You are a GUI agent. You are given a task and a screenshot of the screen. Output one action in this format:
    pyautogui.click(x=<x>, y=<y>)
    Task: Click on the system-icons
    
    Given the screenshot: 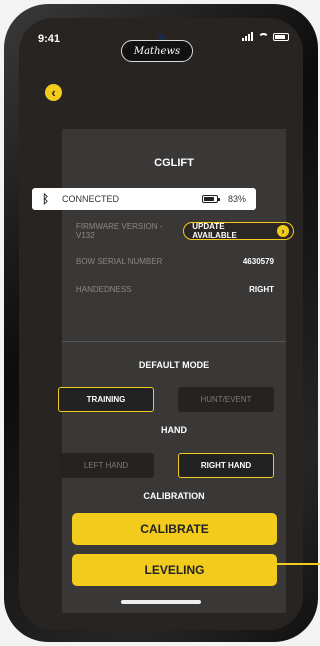 What is the action you would take?
    pyautogui.click(x=265, y=36)
    